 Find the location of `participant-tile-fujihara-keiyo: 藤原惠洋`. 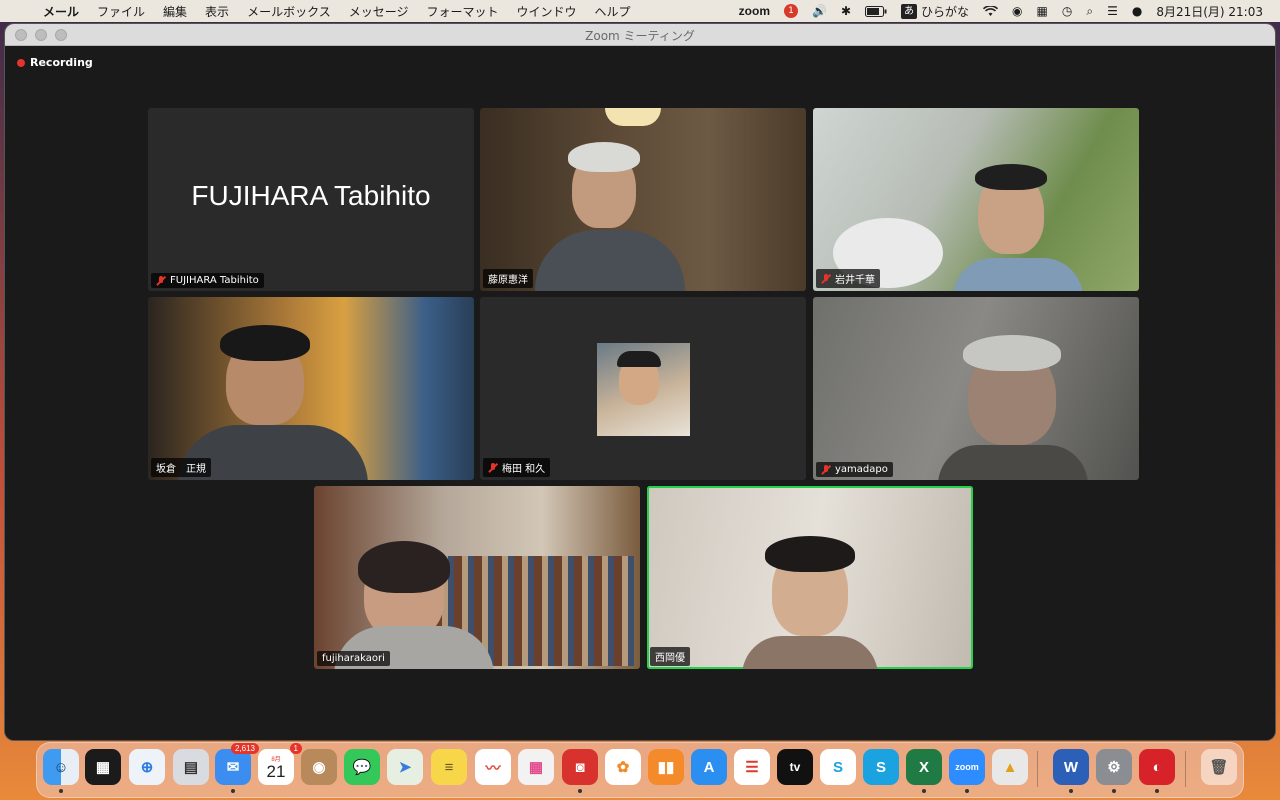

participant-tile-fujihara-keiyo: 藤原惠洋 is located at coordinates (643, 199).